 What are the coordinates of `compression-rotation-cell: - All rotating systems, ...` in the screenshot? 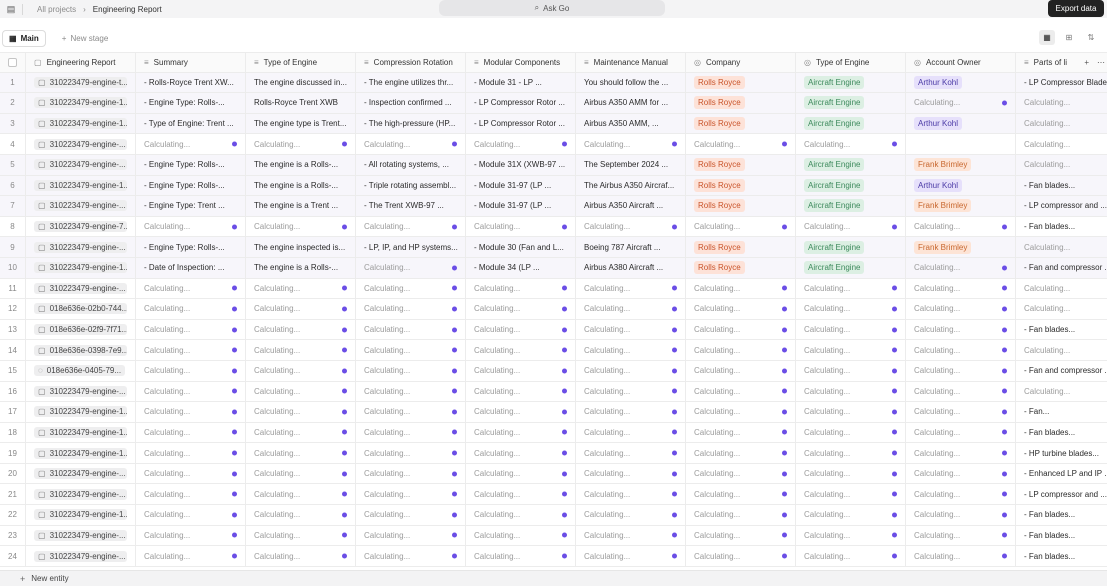 It's located at (411, 164).